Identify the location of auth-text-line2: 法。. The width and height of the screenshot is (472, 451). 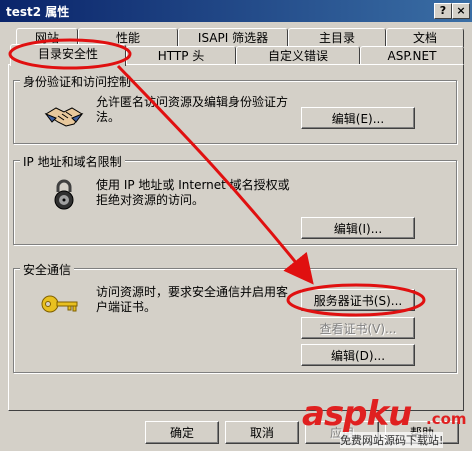
(108, 117).